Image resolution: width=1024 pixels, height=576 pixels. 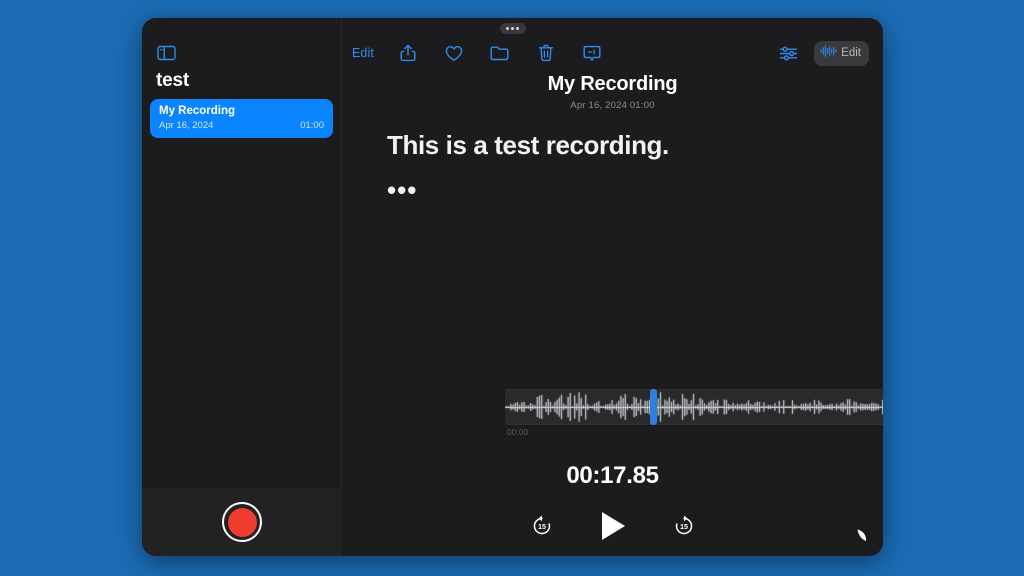 What do you see at coordinates (528, 145) in the screenshot?
I see `transcript-text: This is a test recording.` at bounding box center [528, 145].